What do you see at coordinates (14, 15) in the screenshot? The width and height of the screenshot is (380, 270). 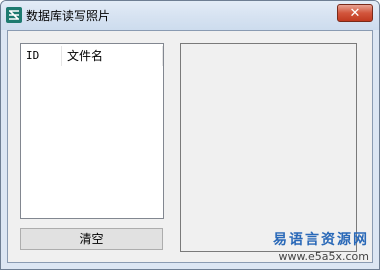 I see `app-icon` at bounding box center [14, 15].